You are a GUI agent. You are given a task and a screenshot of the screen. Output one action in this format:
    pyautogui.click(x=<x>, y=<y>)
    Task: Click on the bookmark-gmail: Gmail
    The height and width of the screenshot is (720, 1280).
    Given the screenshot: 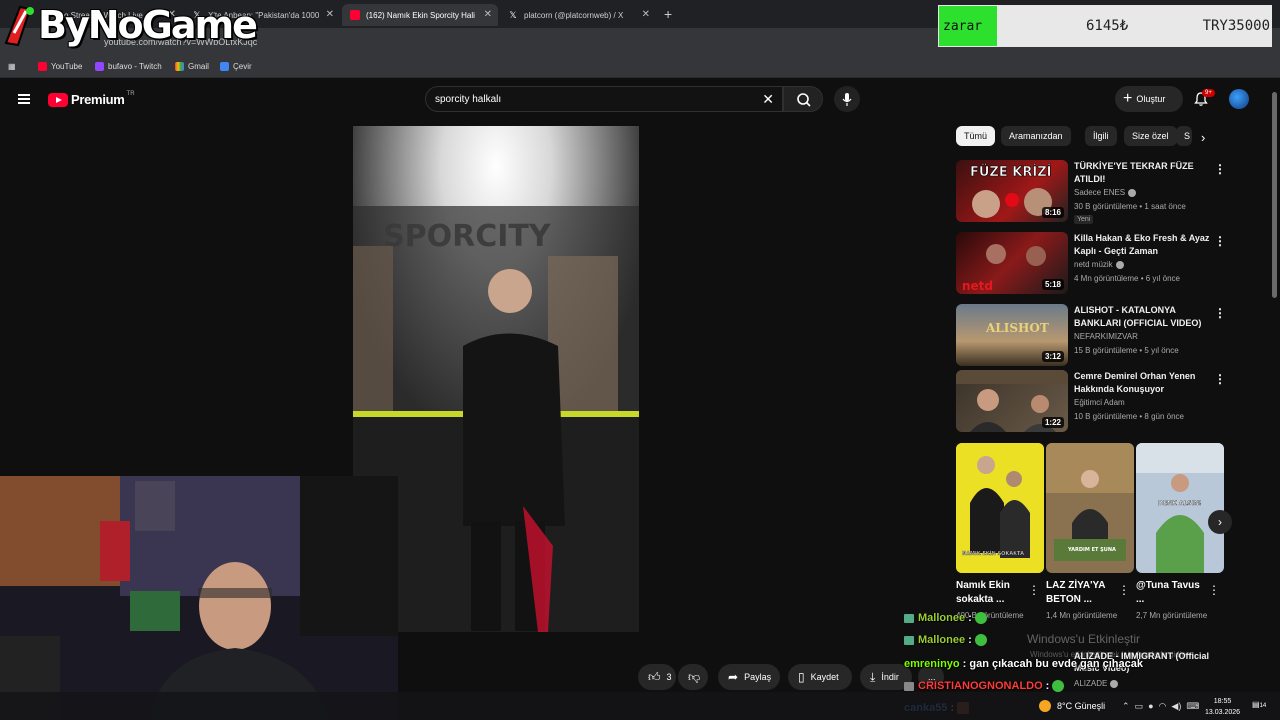 What is the action you would take?
    pyautogui.click(x=192, y=66)
    